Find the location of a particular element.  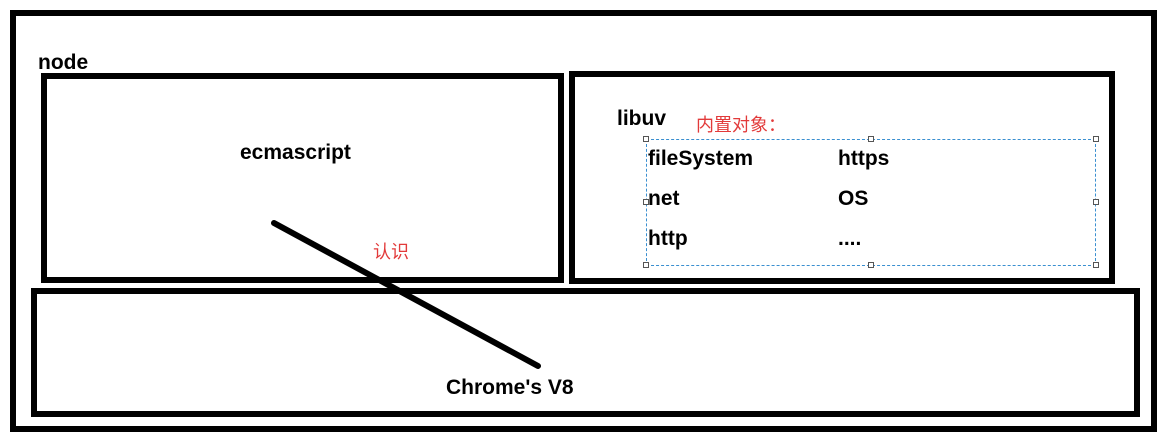

object-filesystem: fileSystem is located at coordinates (701, 158).